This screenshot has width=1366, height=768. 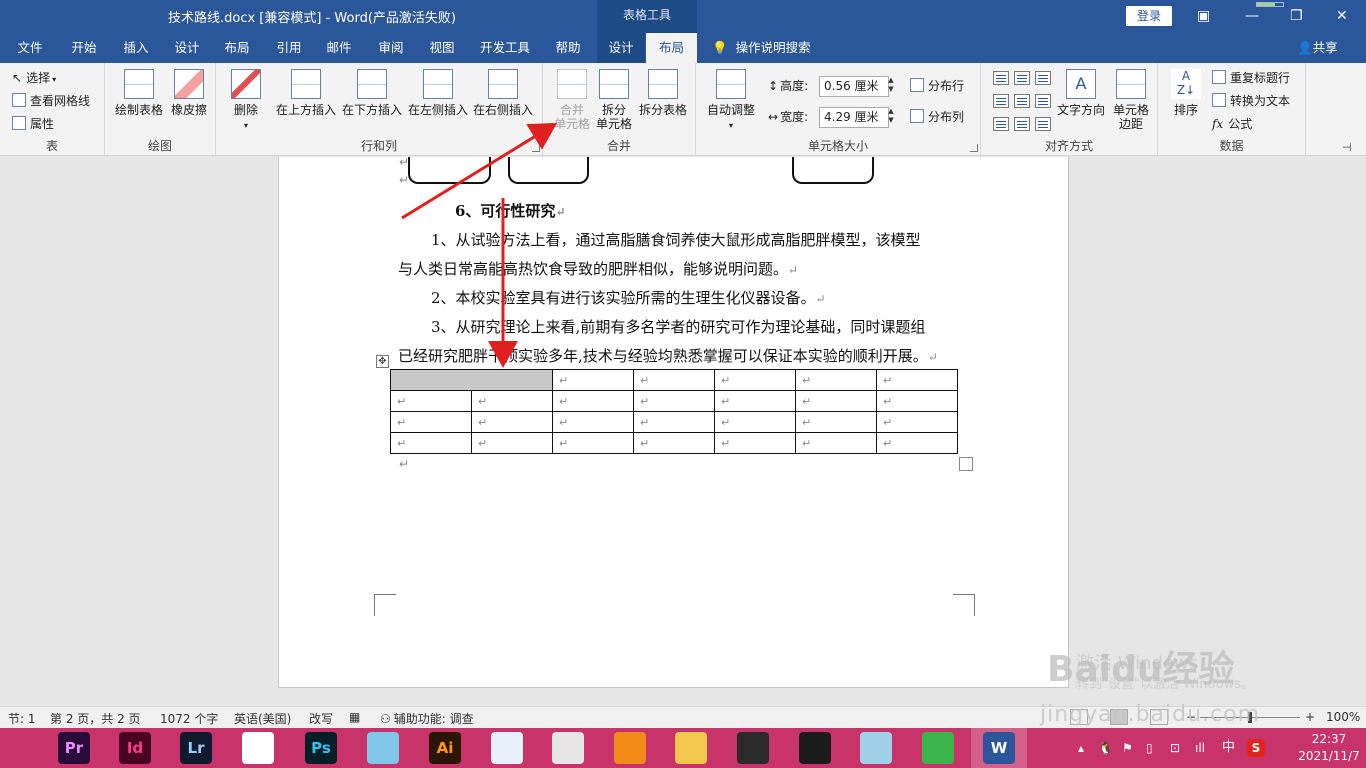 I want to click on properties-button: 属性, so click(x=33, y=124).